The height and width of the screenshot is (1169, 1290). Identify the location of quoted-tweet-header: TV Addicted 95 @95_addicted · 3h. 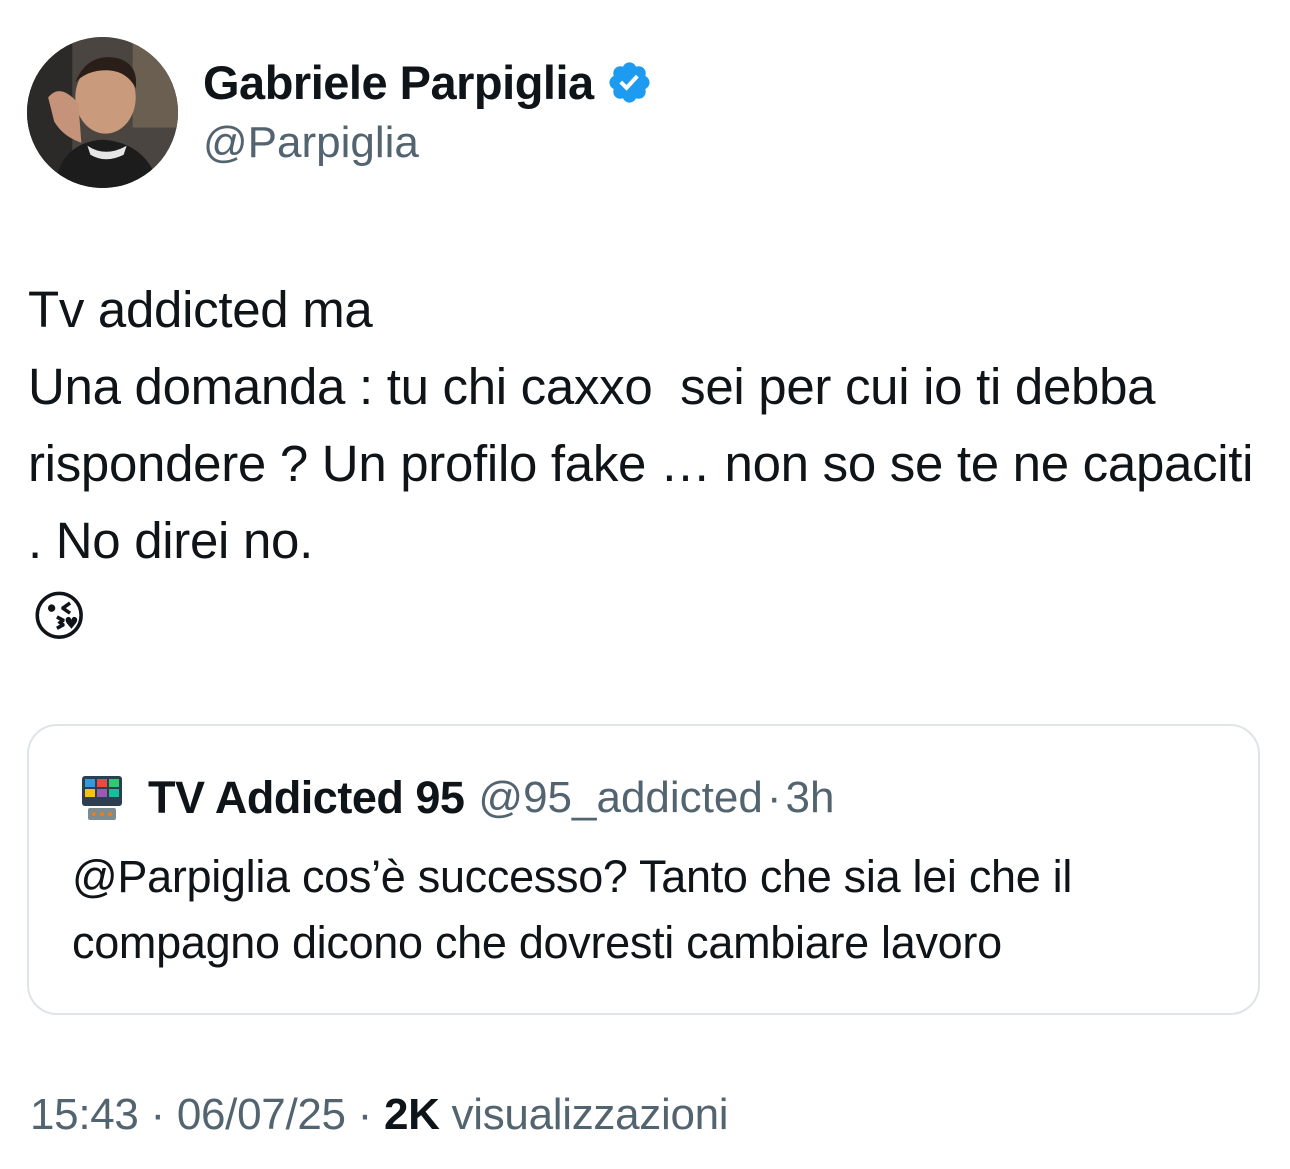
(453, 798).